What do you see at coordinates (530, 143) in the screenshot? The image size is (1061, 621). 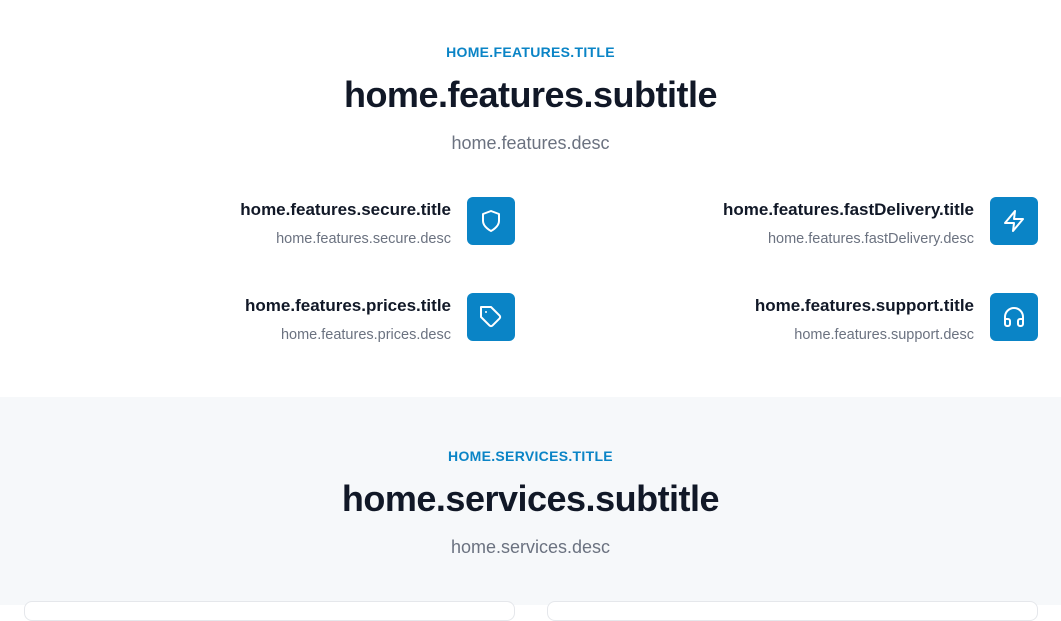 I see `features-description: home.features.desc` at bounding box center [530, 143].